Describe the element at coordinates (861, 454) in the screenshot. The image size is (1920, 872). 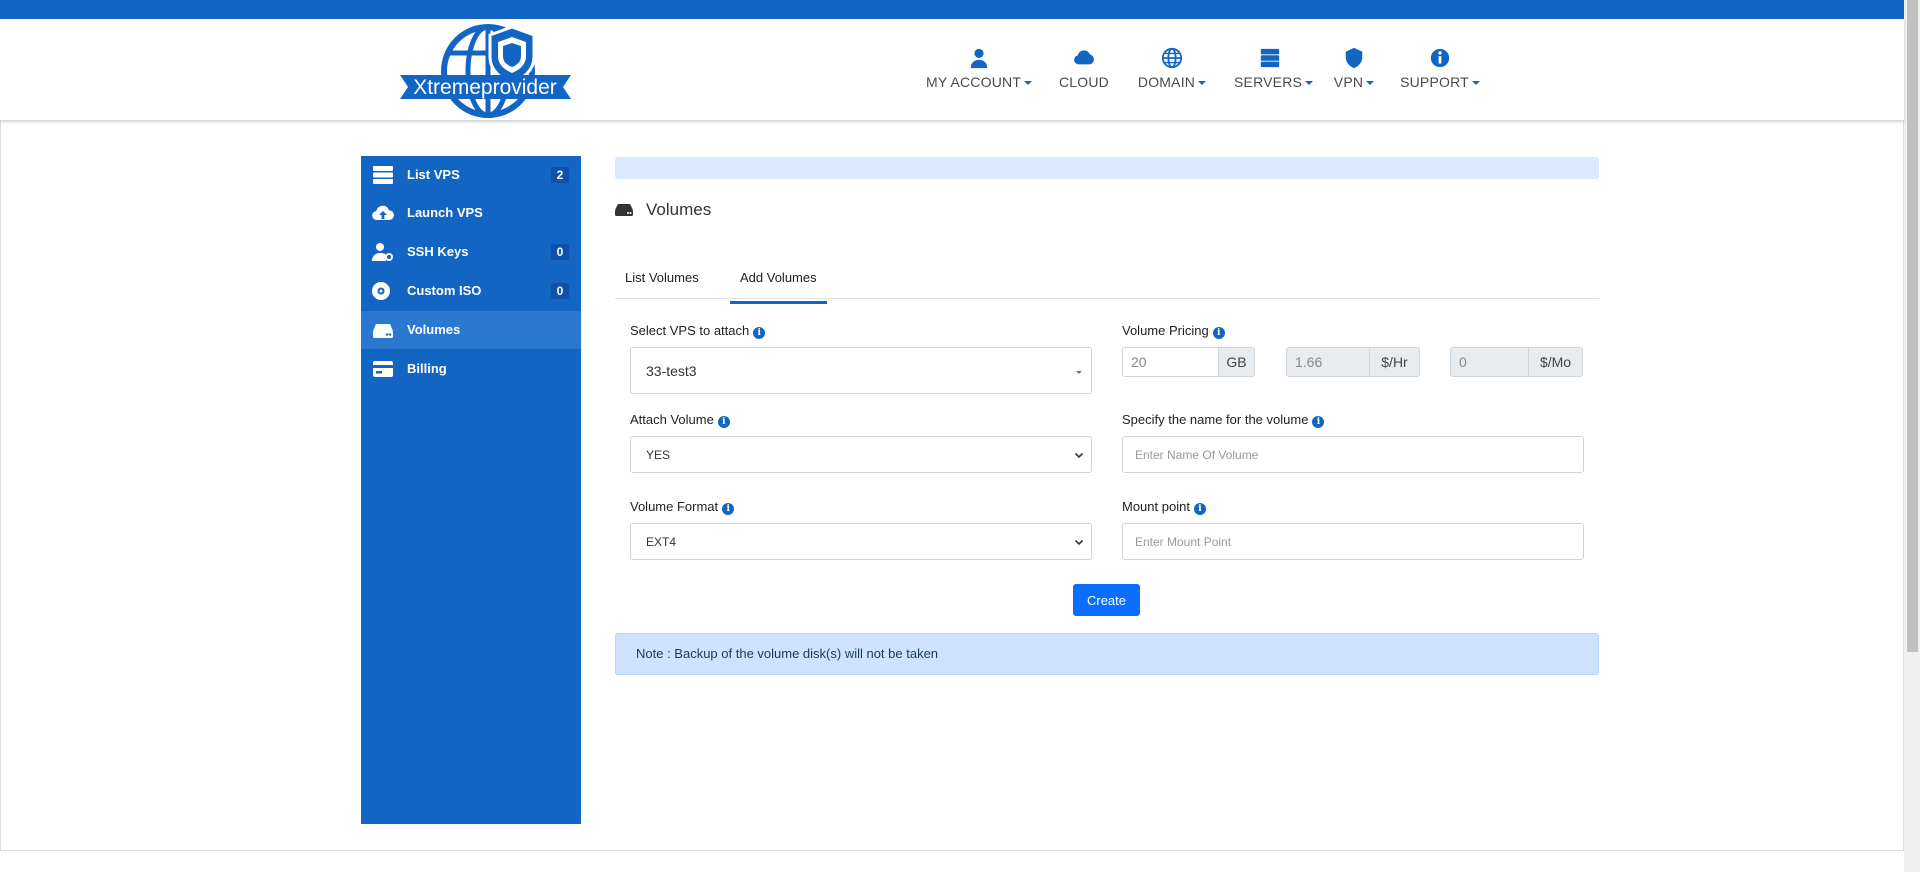
I see `attach-volume-select: YES` at that location.